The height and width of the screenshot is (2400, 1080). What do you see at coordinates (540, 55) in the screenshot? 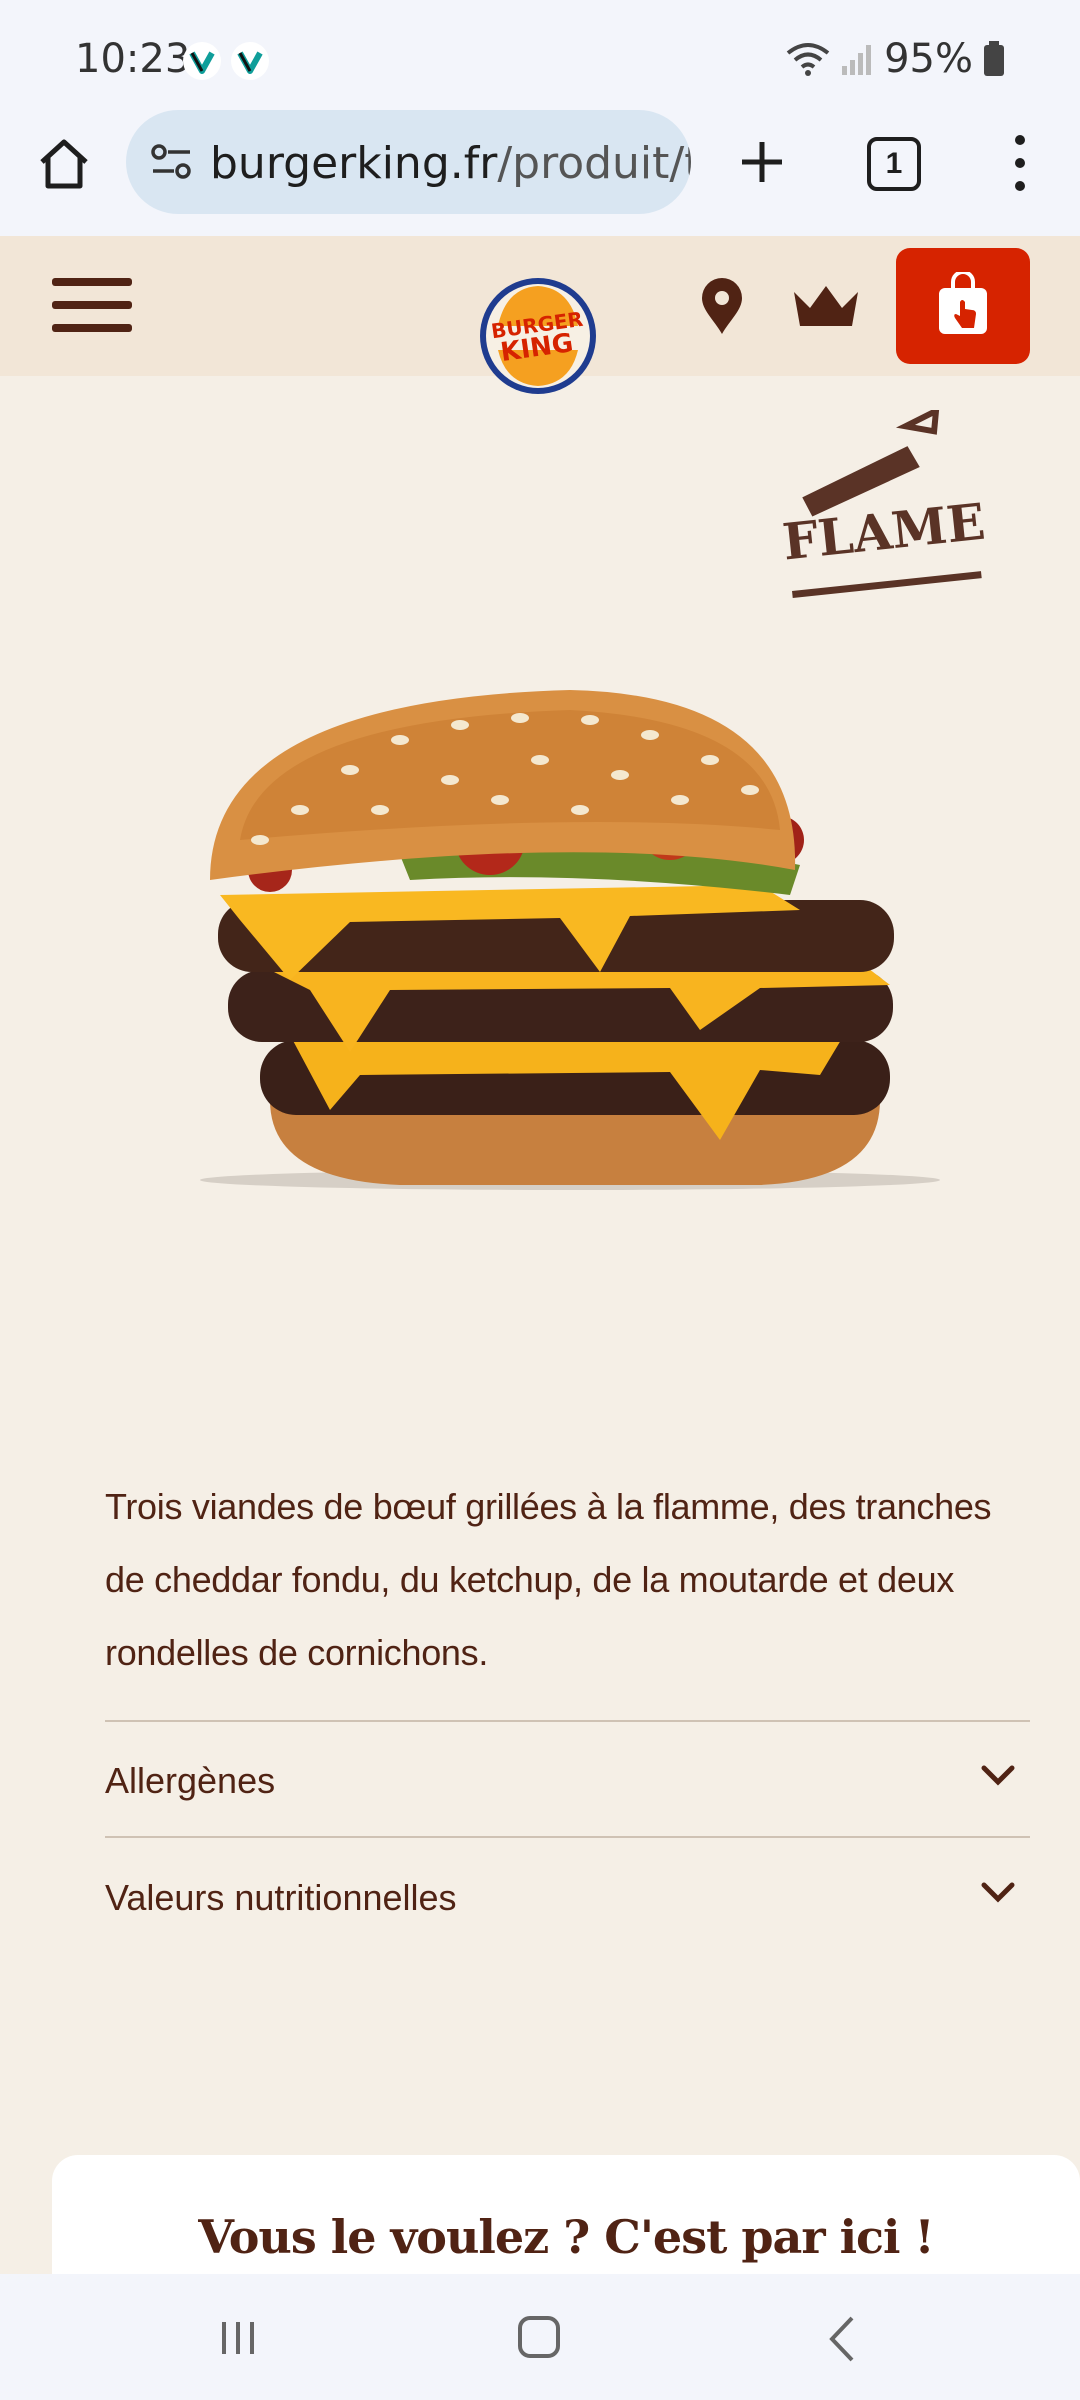
I see `status-bar: 10:23 95%` at bounding box center [540, 55].